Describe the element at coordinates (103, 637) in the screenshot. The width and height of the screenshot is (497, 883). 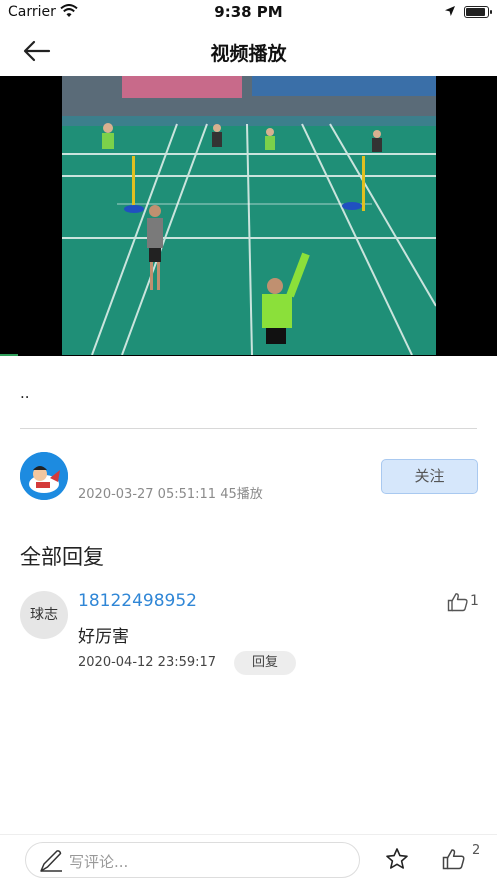
I see `comment-text: 好厉害` at that location.